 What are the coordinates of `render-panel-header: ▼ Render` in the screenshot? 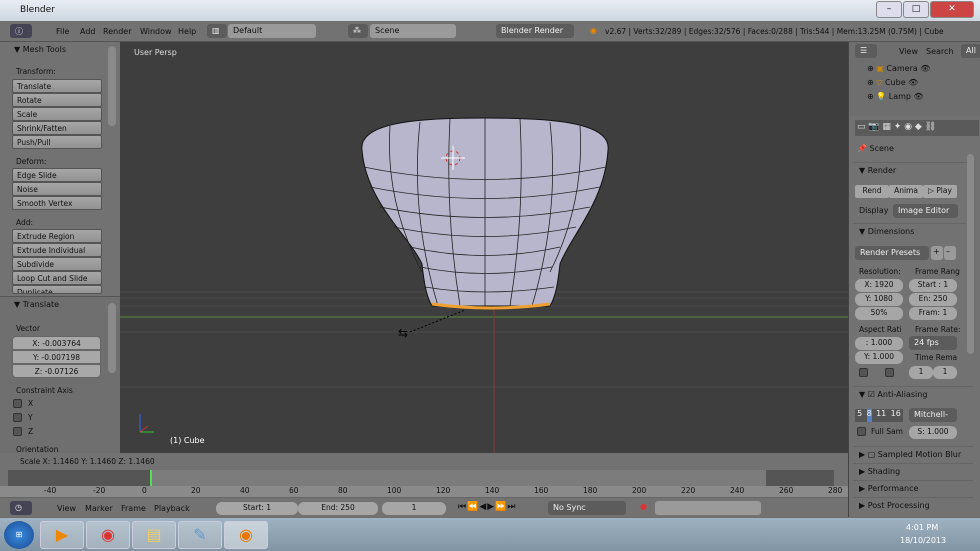 It's located at (913, 170).